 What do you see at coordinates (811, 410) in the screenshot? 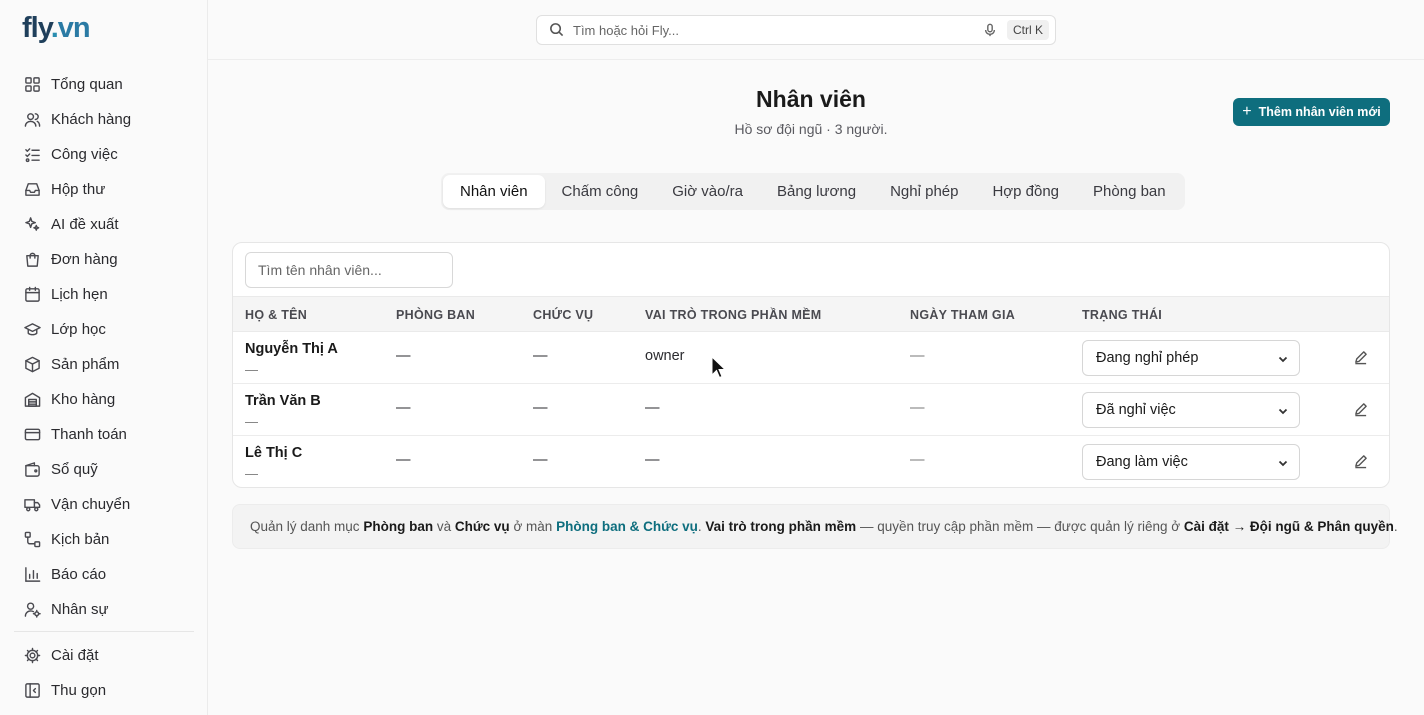
I see `table-row: Trần Văn B — — — — — Đã nghỉ việc` at bounding box center [811, 410].